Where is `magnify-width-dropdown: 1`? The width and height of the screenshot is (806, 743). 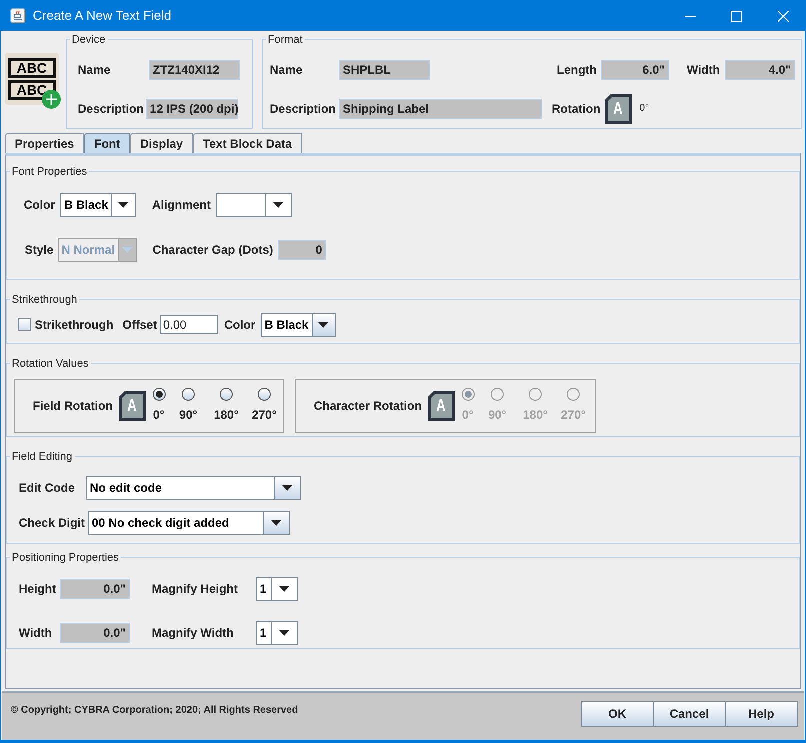
magnify-width-dropdown: 1 is located at coordinates (277, 632).